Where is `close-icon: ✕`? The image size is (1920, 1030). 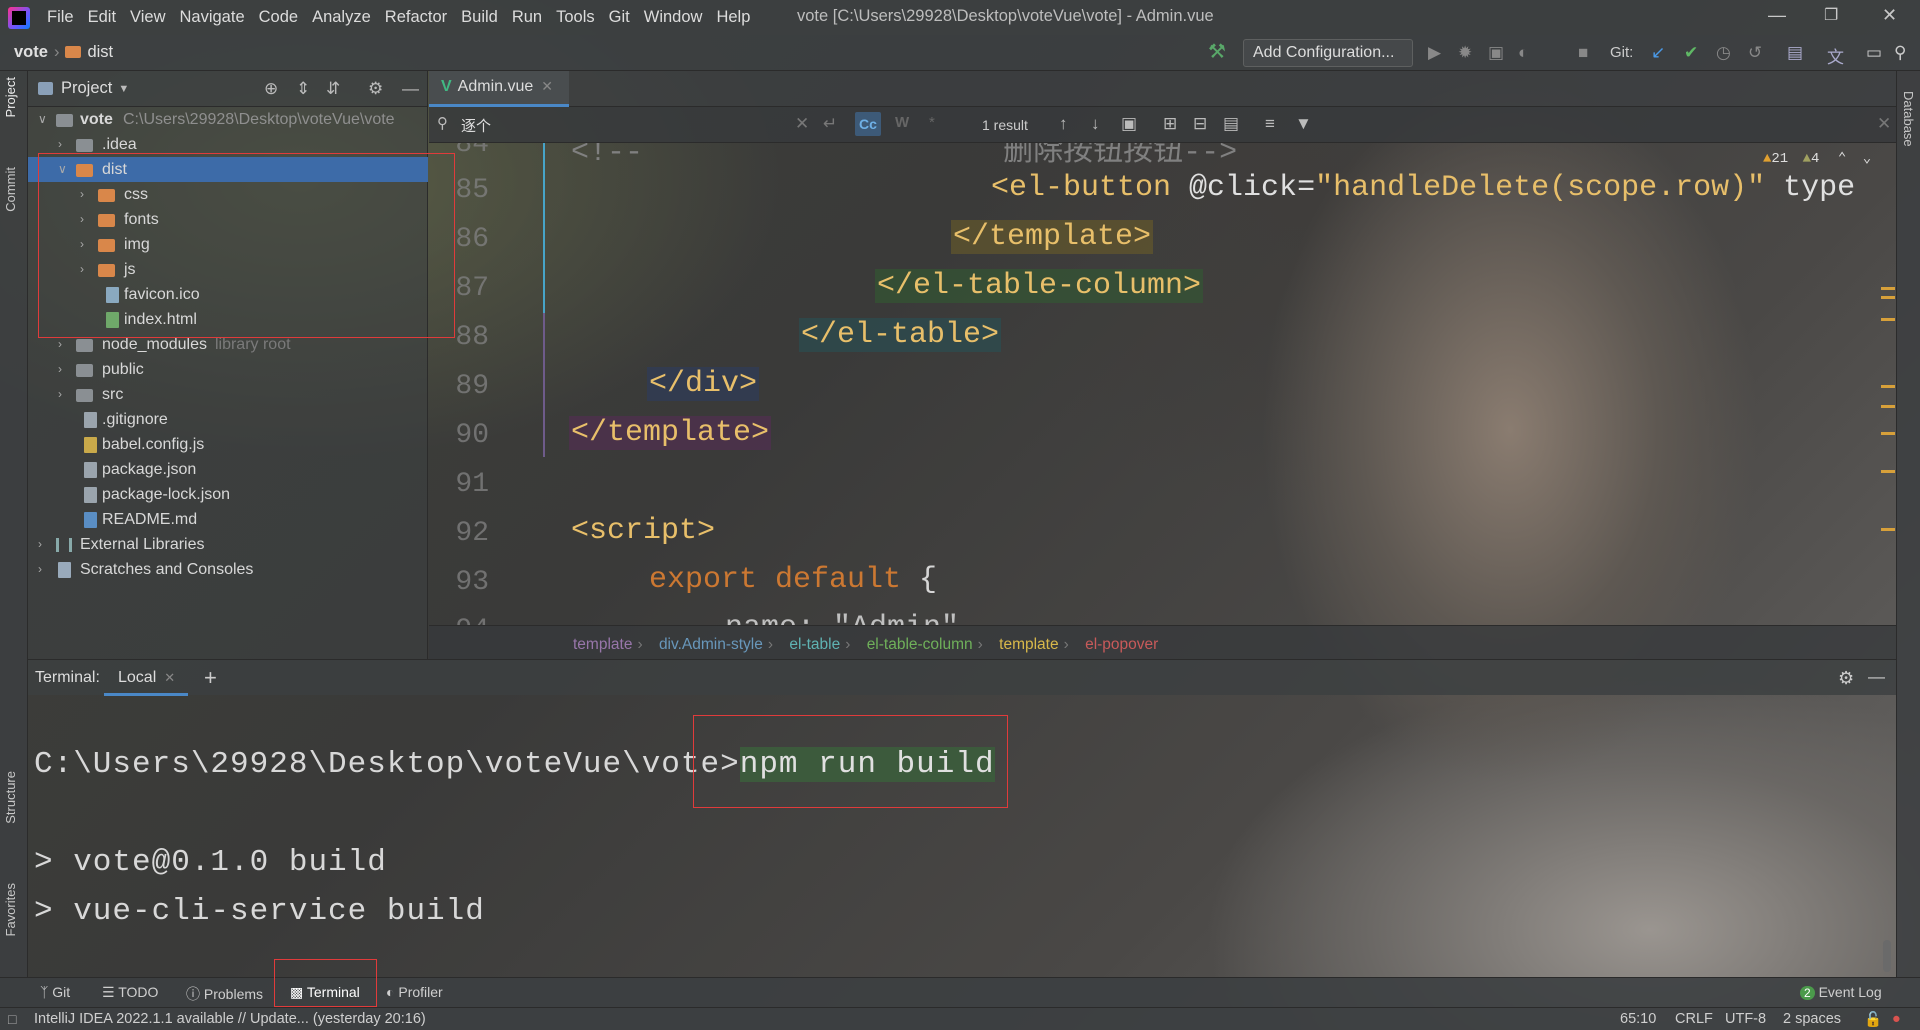 close-icon: ✕ is located at coordinates (1889, 15).